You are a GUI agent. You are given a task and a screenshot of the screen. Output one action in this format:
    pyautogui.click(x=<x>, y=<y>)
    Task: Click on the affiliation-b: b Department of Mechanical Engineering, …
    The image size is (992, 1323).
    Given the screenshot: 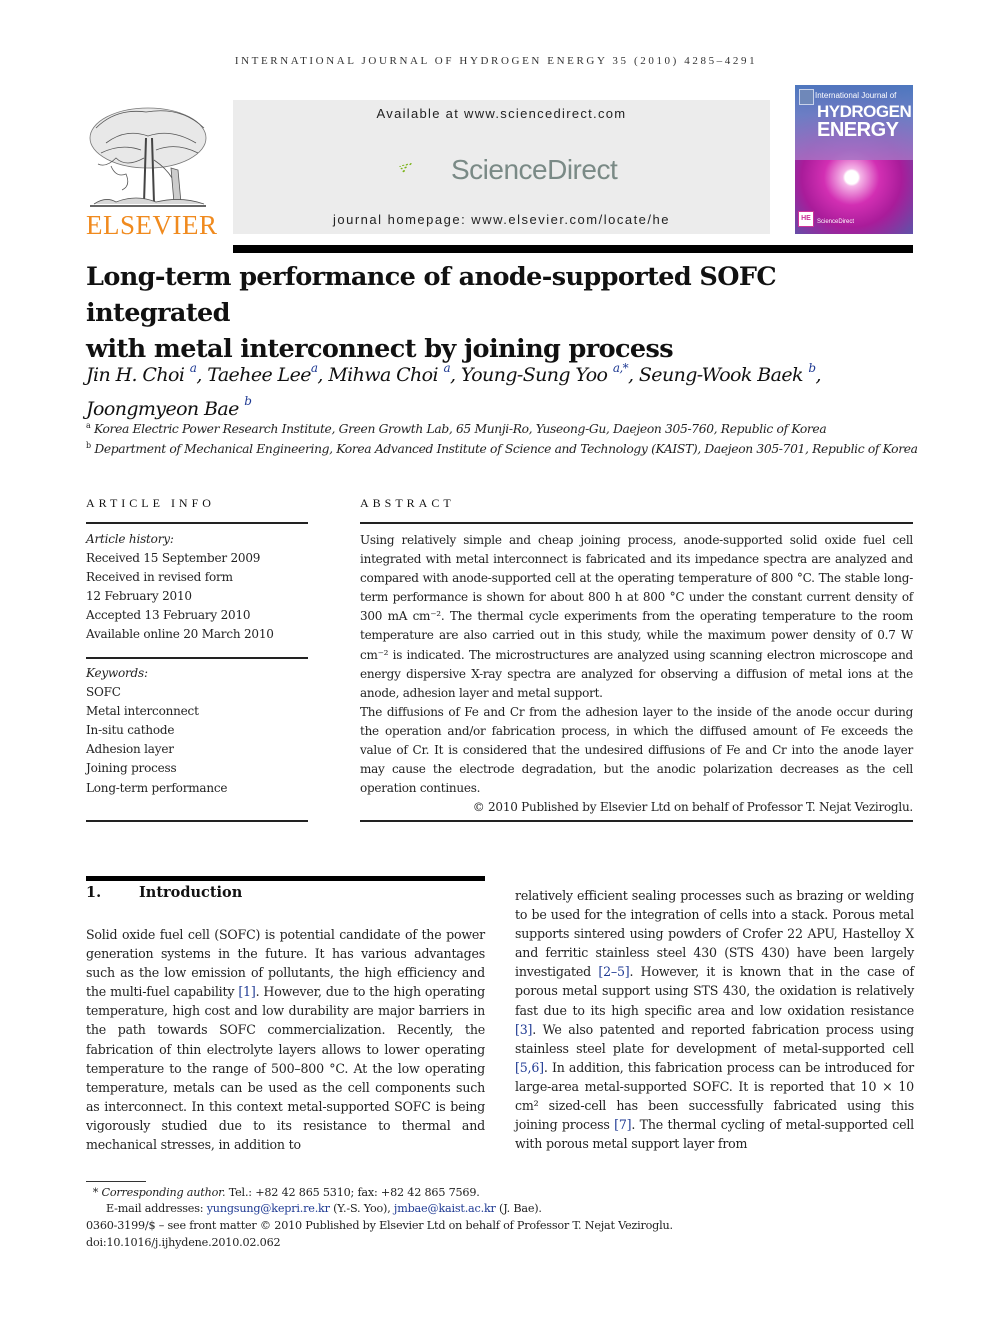 What is the action you would take?
    pyautogui.click(x=502, y=449)
    